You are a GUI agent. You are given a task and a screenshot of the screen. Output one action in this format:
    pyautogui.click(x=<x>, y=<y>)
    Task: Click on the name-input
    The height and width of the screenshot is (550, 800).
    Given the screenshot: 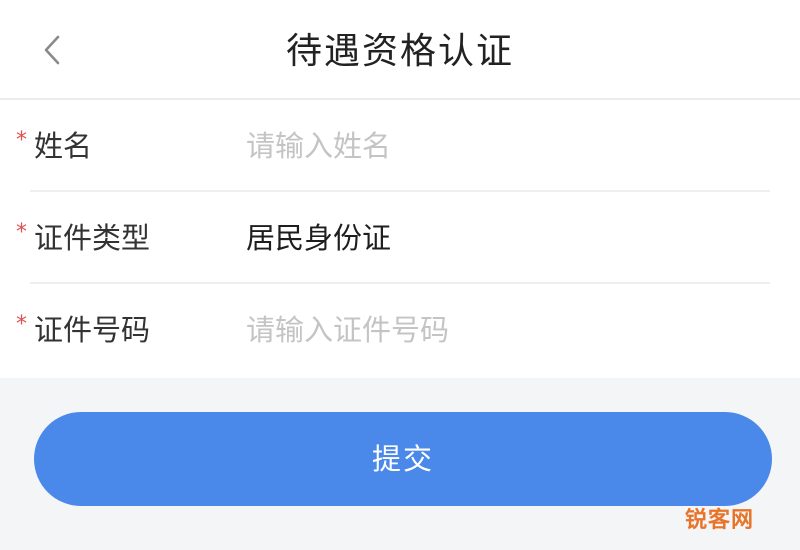 What is the action you would take?
    pyautogui.click(x=496, y=146)
    